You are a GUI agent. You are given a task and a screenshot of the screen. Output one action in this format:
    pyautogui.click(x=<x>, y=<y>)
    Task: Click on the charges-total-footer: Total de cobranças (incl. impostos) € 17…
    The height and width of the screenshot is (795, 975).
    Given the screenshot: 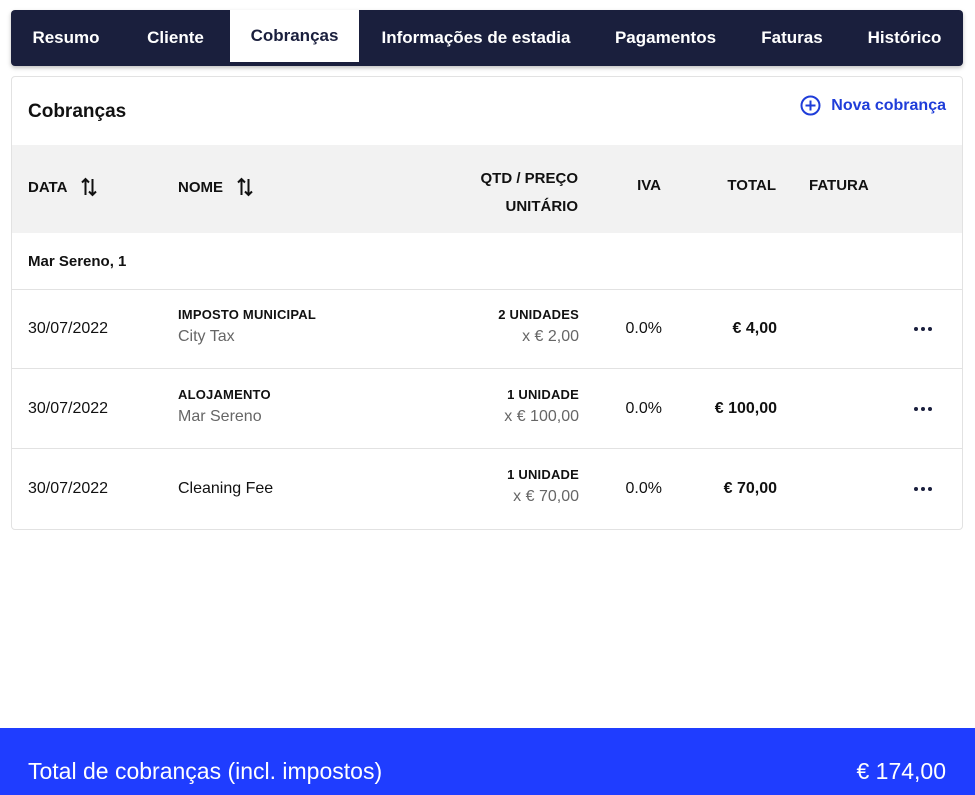 What is the action you would take?
    pyautogui.click(x=487, y=761)
    